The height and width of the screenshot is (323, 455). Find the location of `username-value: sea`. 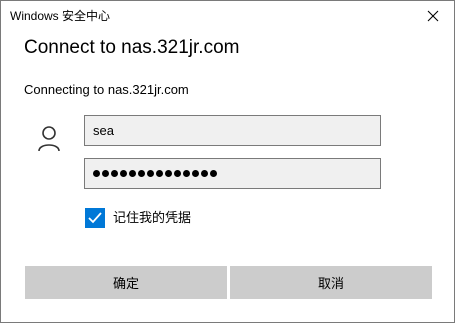

username-value: sea is located at coordinates (103, 130).